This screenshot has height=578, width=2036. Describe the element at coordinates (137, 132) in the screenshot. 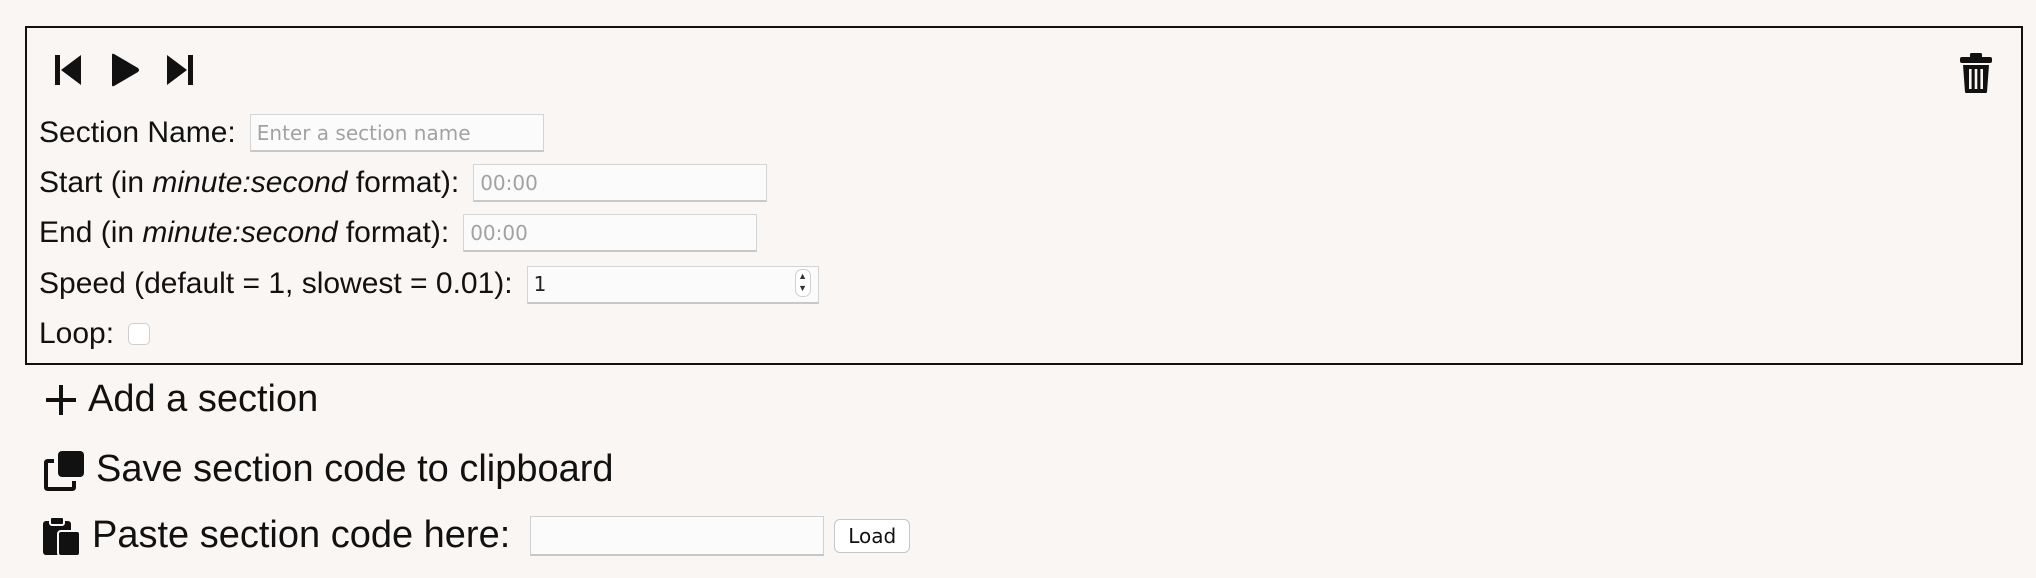

I see `section-name-label: Section Name:` at that location.